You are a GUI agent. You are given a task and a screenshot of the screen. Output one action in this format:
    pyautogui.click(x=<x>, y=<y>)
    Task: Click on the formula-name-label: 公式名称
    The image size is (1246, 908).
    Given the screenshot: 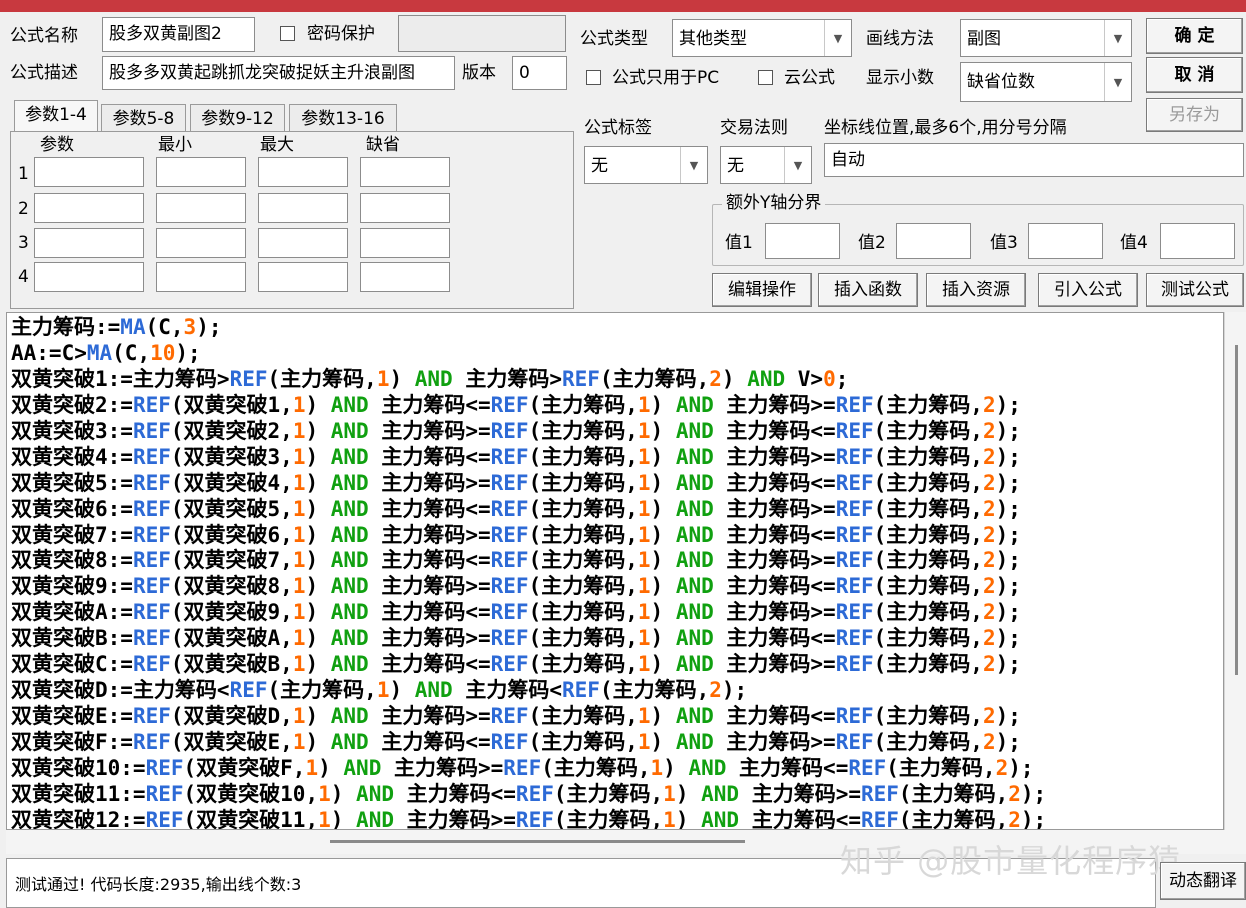 What is the action you would take?
    pyautogui.click(x=44, y=36)
    